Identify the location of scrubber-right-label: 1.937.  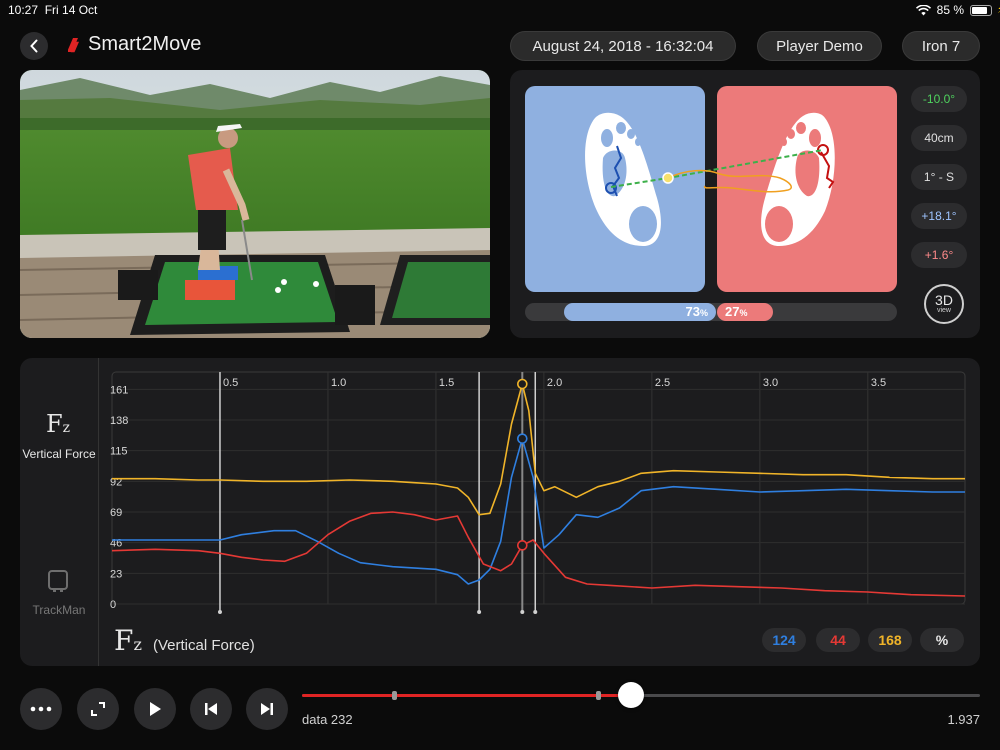
(963, 719).